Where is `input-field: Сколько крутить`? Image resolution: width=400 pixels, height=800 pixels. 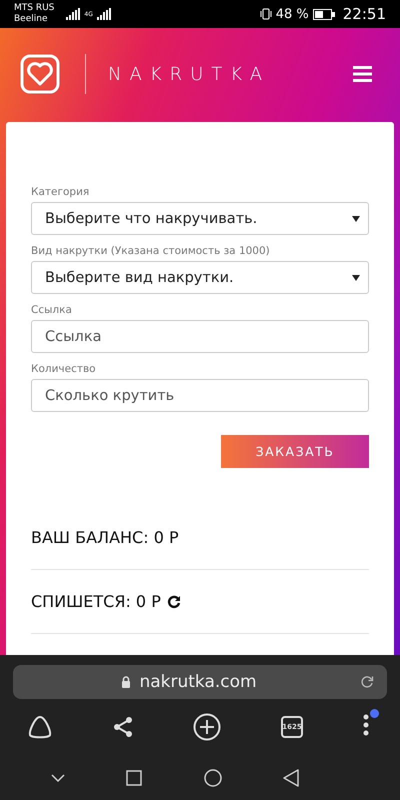
input-field: Сколько крутить is located at coordinates (200, 395).